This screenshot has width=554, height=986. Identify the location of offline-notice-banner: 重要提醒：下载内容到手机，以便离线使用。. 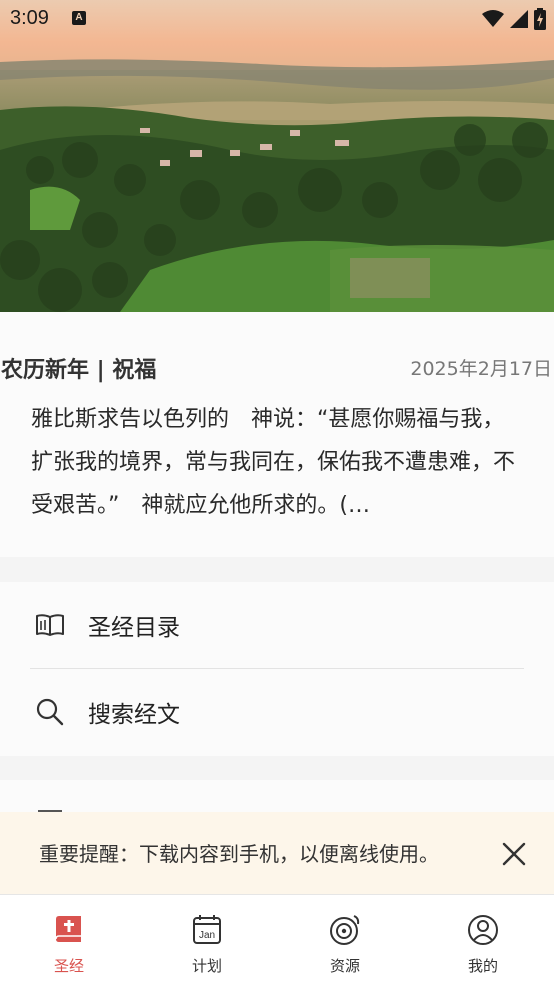
(277, 853).